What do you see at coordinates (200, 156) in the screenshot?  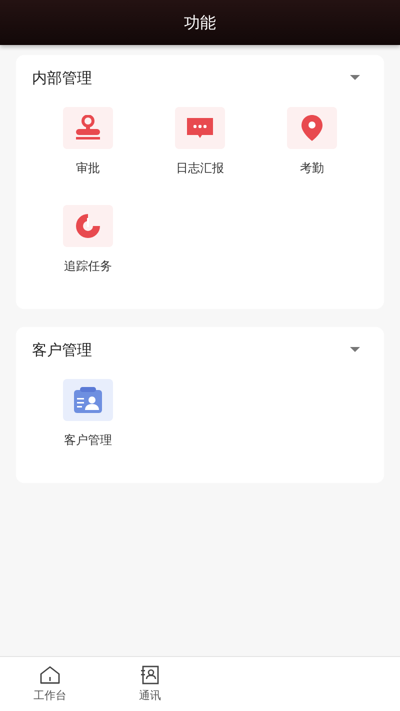 I see `function-tile: 日志汇报` at bounding box center [200, 156].